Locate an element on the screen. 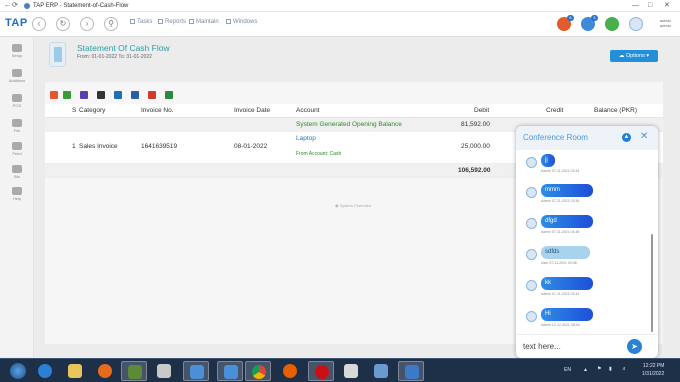 Image resolution: width=680 pixels, height=382 pixels. send-icon: ➤ is located at coordinates (634, 346).